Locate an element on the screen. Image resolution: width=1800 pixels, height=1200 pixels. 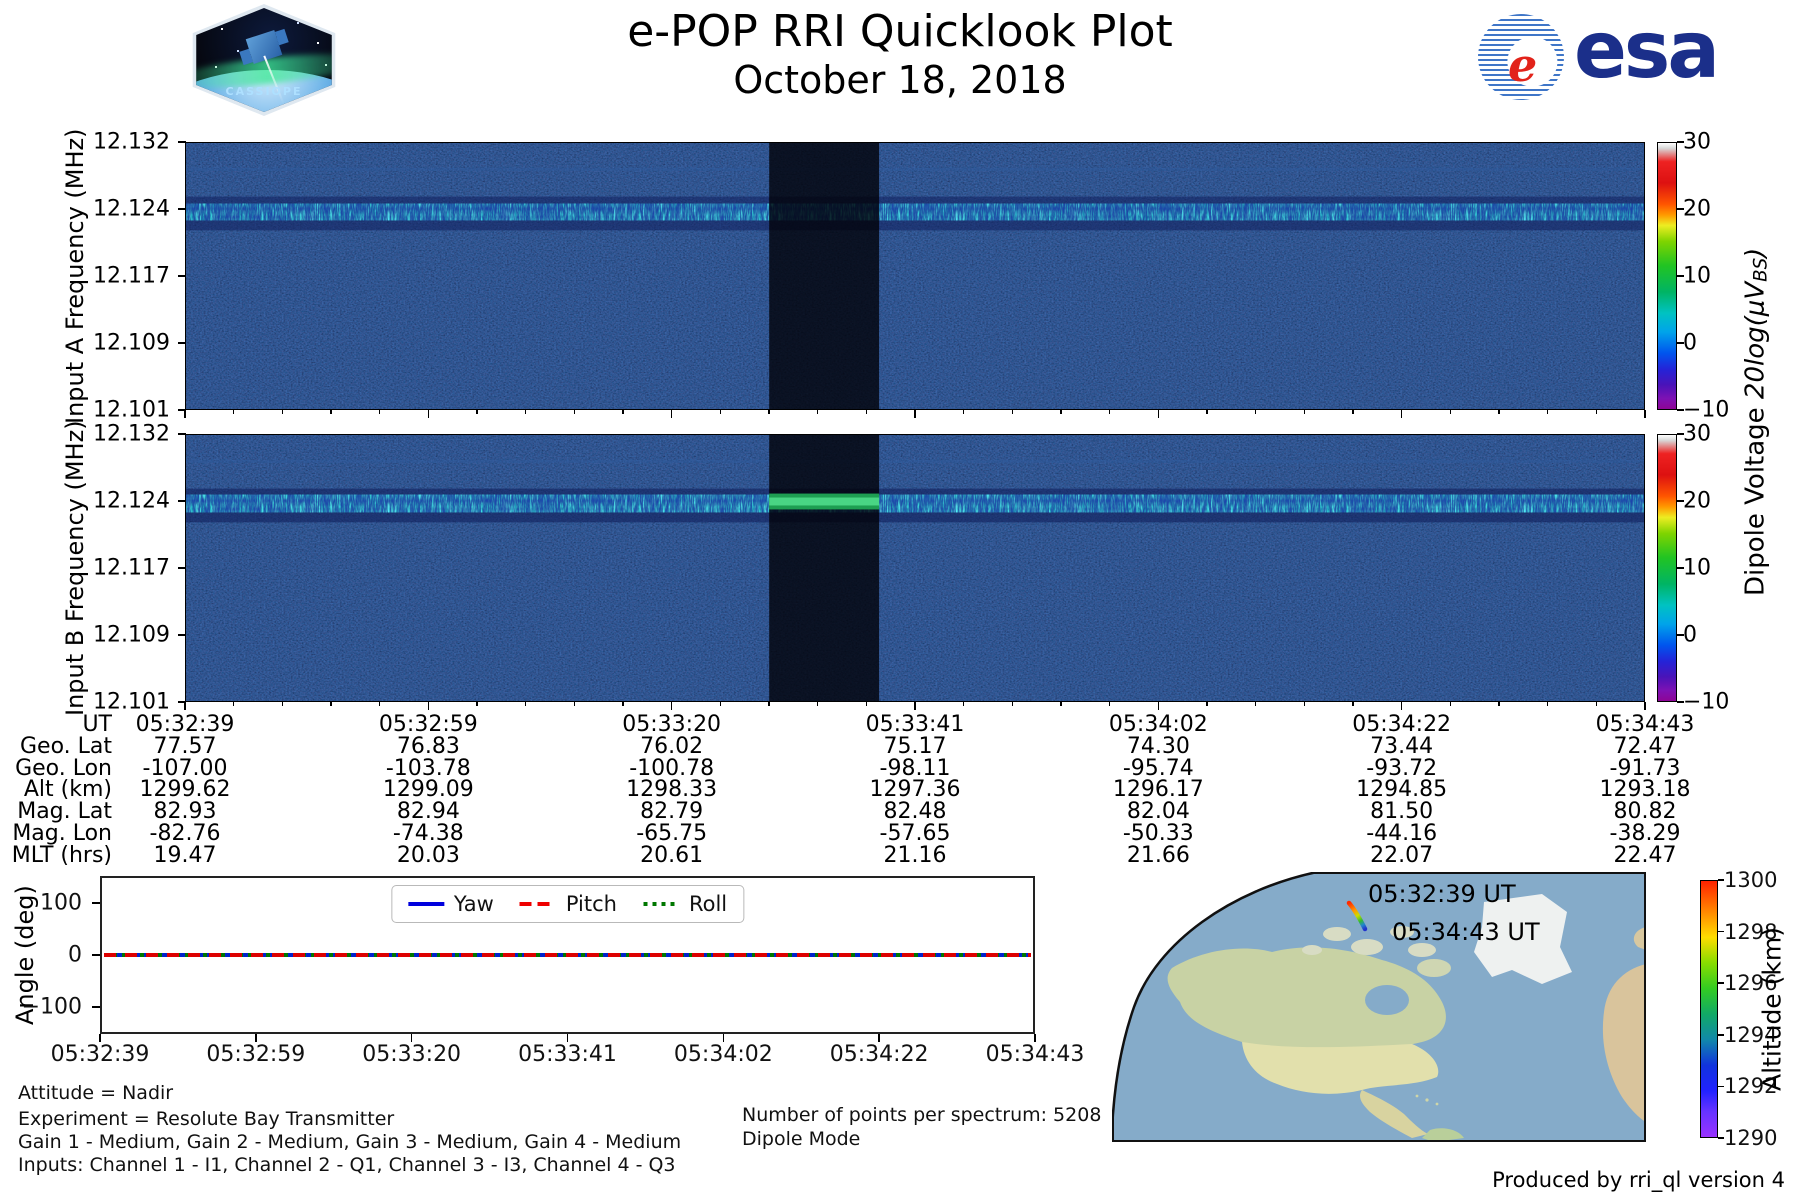
freq-tick-label: 12.117 is located at coordinates (131, 568).